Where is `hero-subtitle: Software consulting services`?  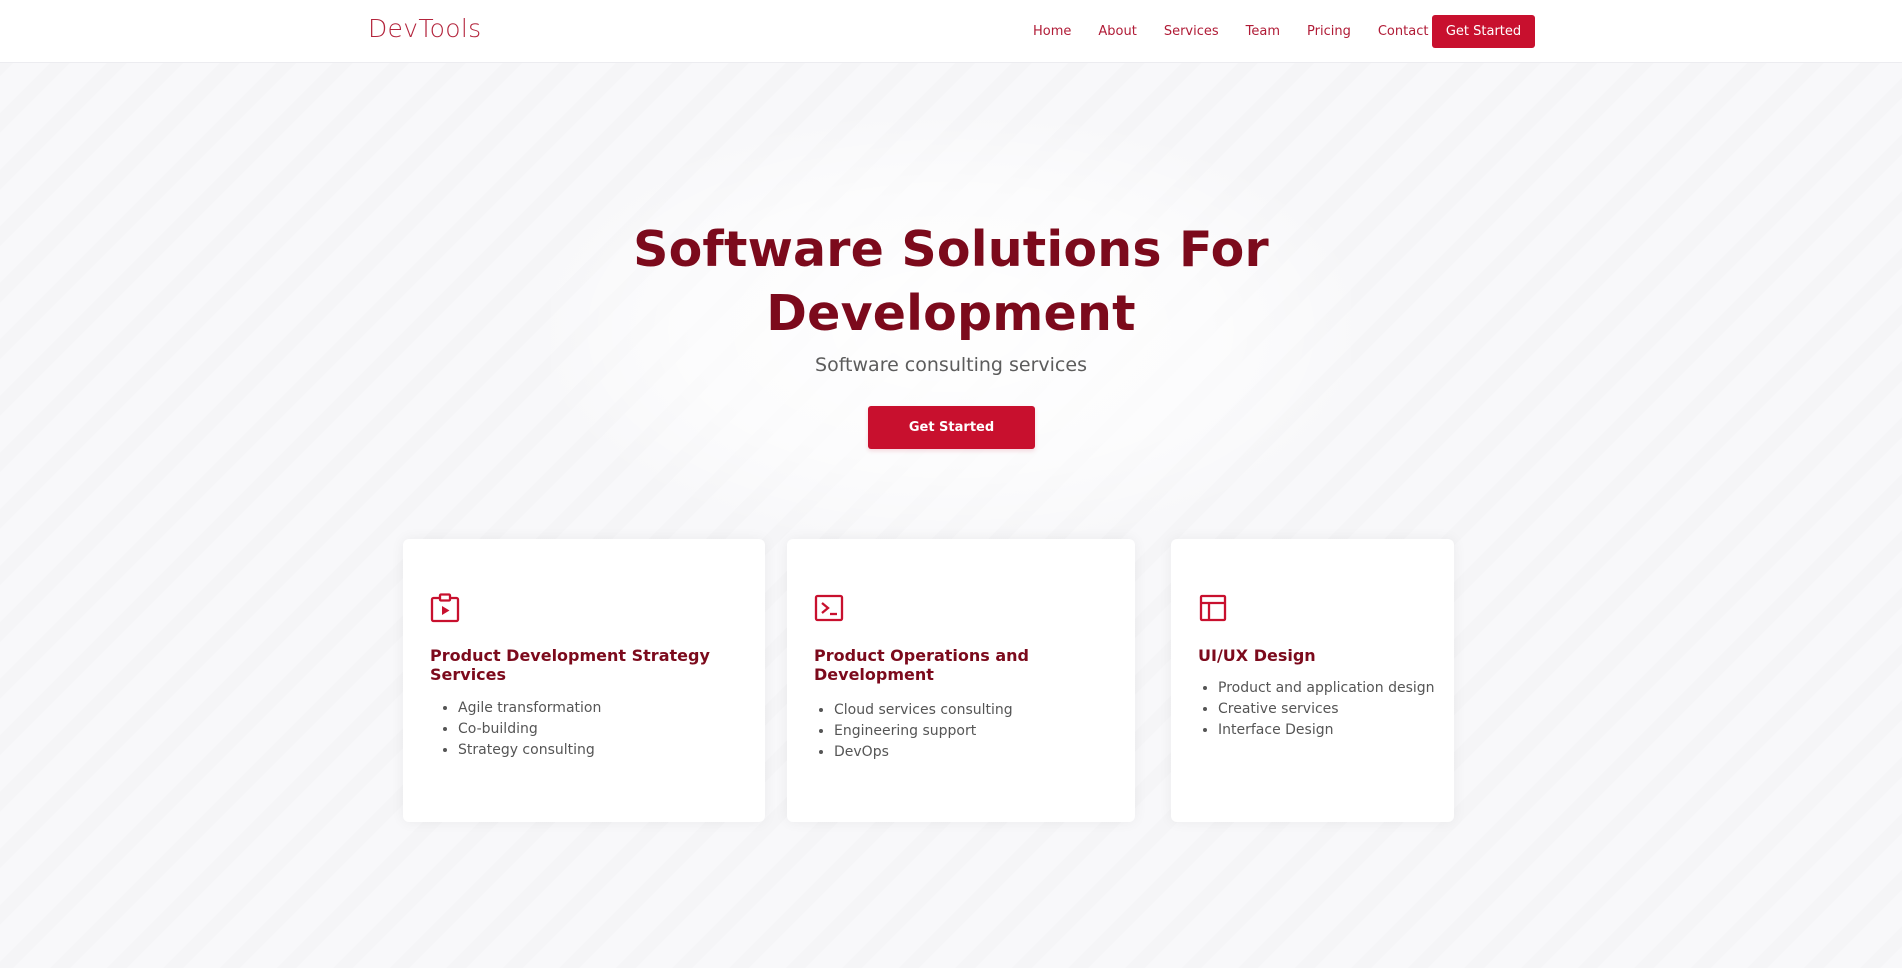
hero-subtitle: Software consulting services is located at coordinates (951, 365).